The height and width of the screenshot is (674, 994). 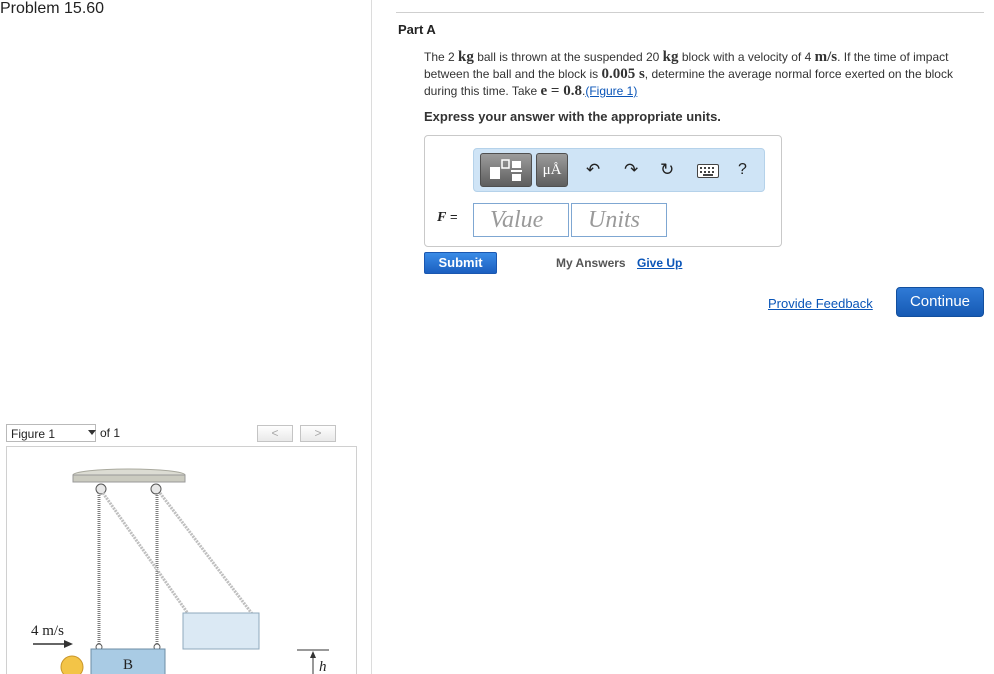 I want to click on math-unit: m/s, so click(x=826, y=57).